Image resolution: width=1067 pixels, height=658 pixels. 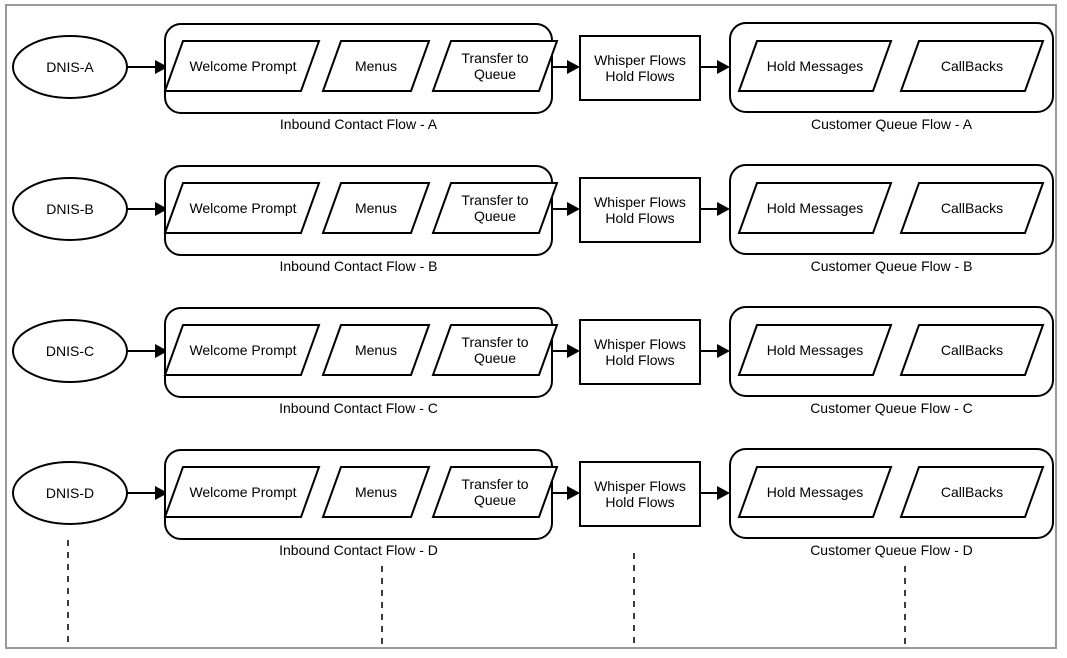 I want to click on dnis-label-c: DNIS-C, so click(x=70, y=350).